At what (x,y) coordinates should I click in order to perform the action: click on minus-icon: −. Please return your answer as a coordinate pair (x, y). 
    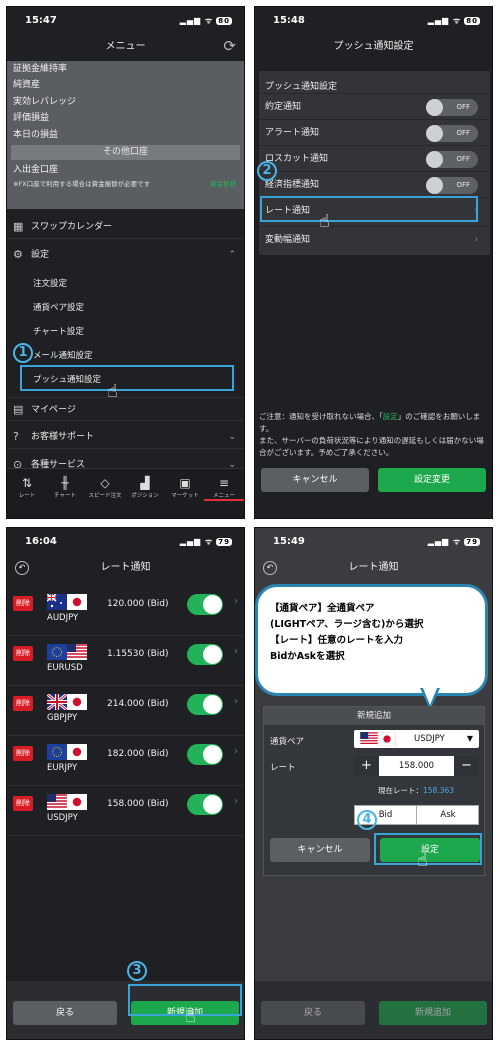
    Looking at the image, I should click on (466, 766).